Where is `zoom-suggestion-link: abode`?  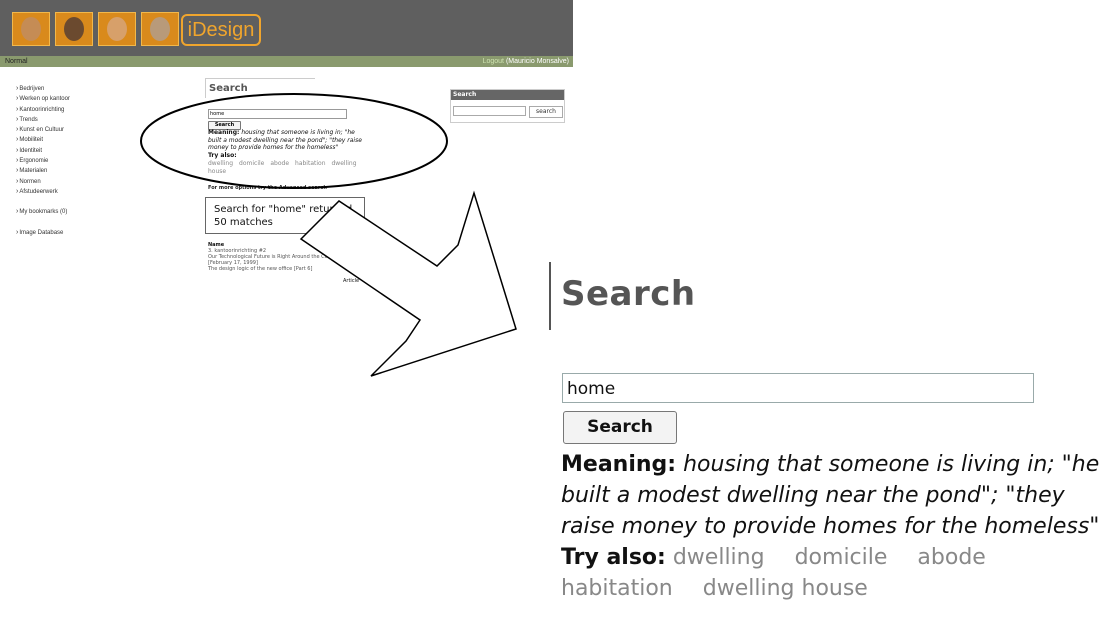 zoom-suggestion-link: abode is located at coordinates (951, 557).